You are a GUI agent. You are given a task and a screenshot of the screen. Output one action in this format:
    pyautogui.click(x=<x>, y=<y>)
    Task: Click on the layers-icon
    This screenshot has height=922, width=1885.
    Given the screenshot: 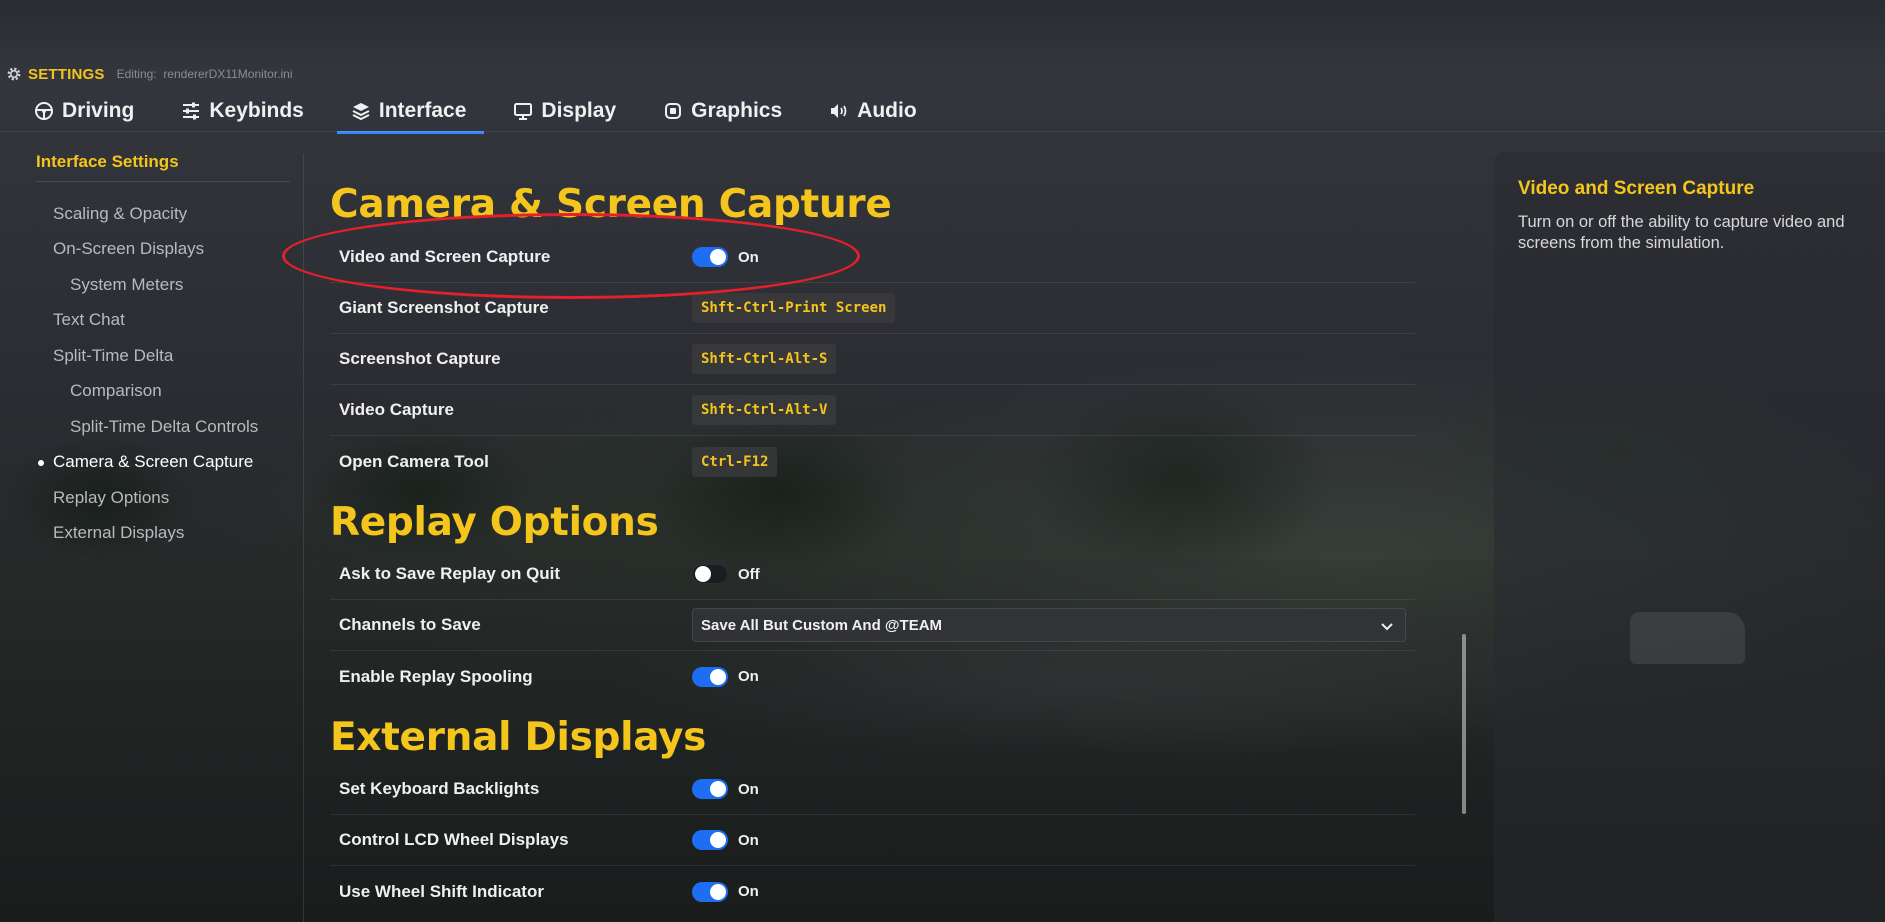 What is the action you would take?
    pyautogui.click(x=361, y=111)
    